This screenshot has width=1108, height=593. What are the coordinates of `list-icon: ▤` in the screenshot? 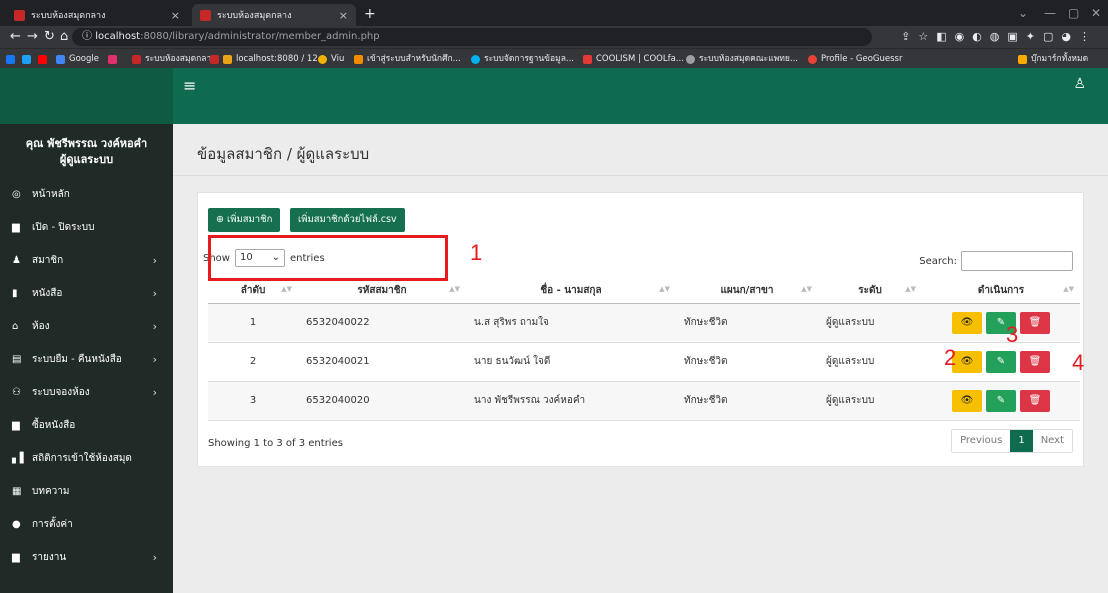 It's located at (17, 359).